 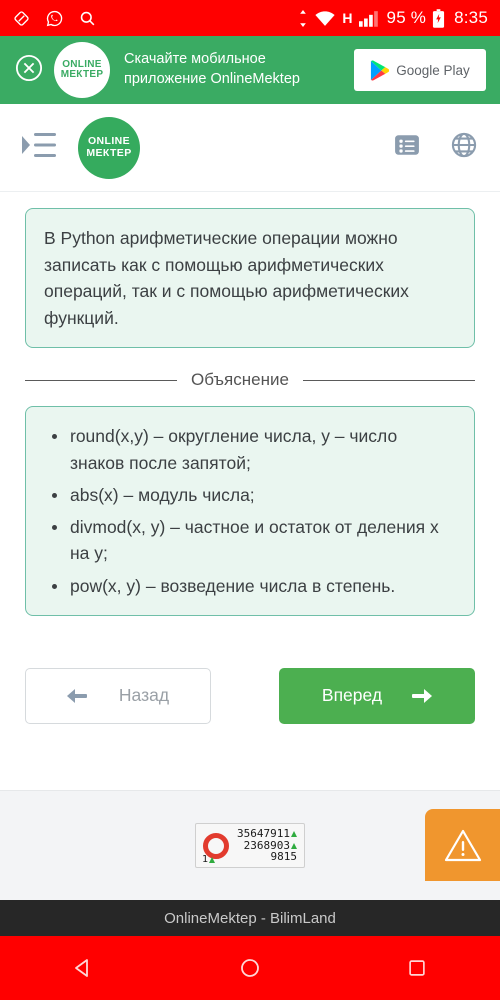 I want to click on app-toolbar: ONLINE МЕКТЕР, so click(x=250, y=148).